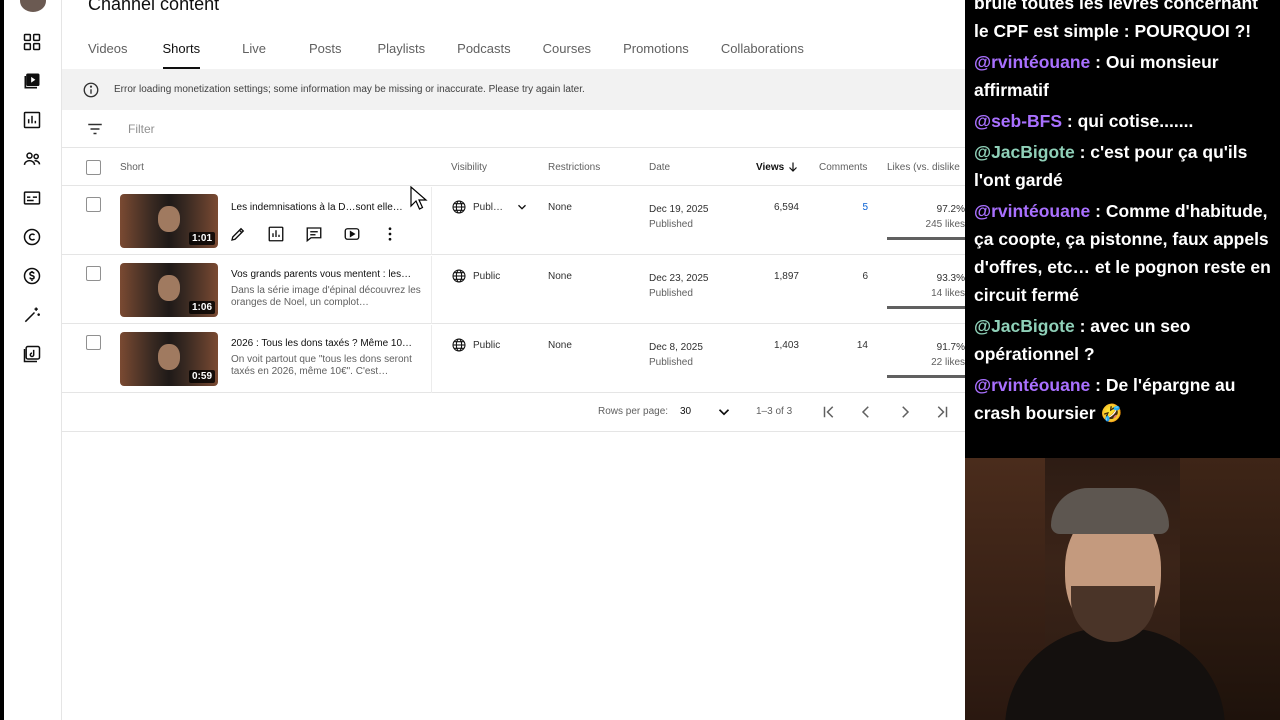 The image size is (1280, 720). Describe the element at coordinates (676, 347) in the screenshot. I see `date-value: Dec 8, 2025` at that location.